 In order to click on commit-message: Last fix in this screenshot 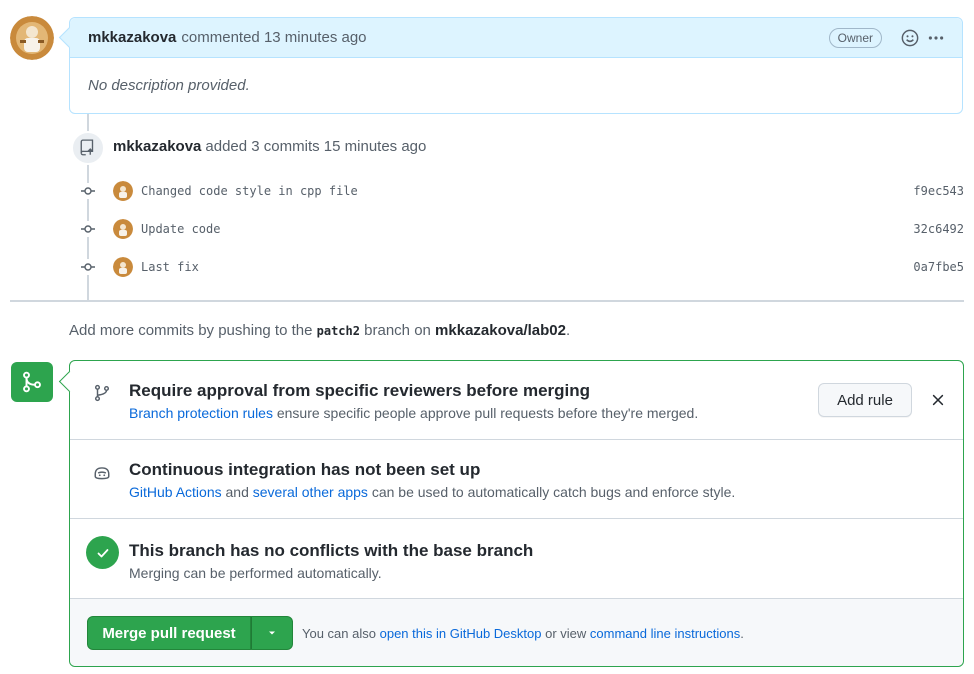, I will do `click(527, 267)`.